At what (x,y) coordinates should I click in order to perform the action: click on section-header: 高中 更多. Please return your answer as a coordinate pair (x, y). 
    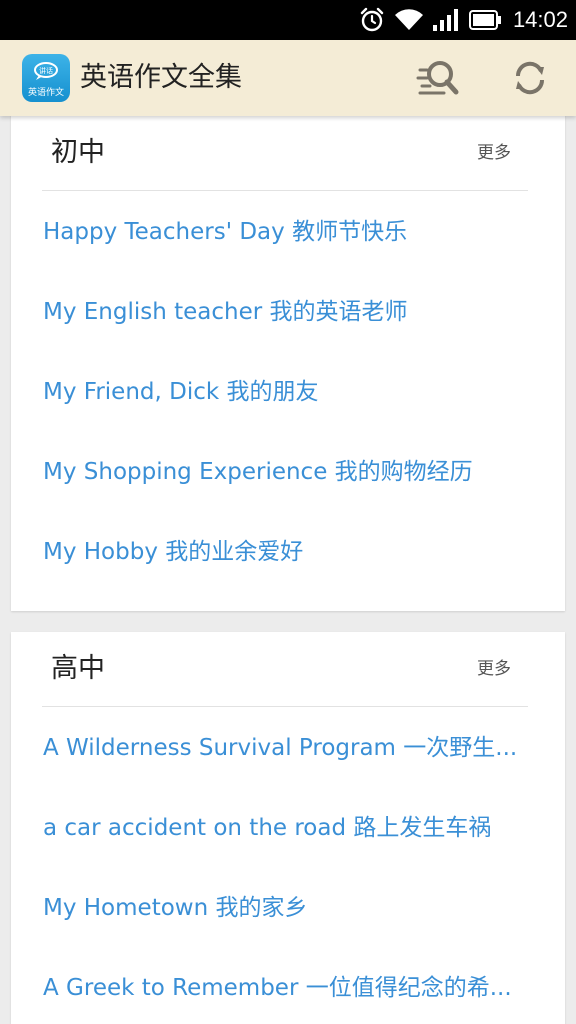
    Looking at the image, I should click on (285, 669).